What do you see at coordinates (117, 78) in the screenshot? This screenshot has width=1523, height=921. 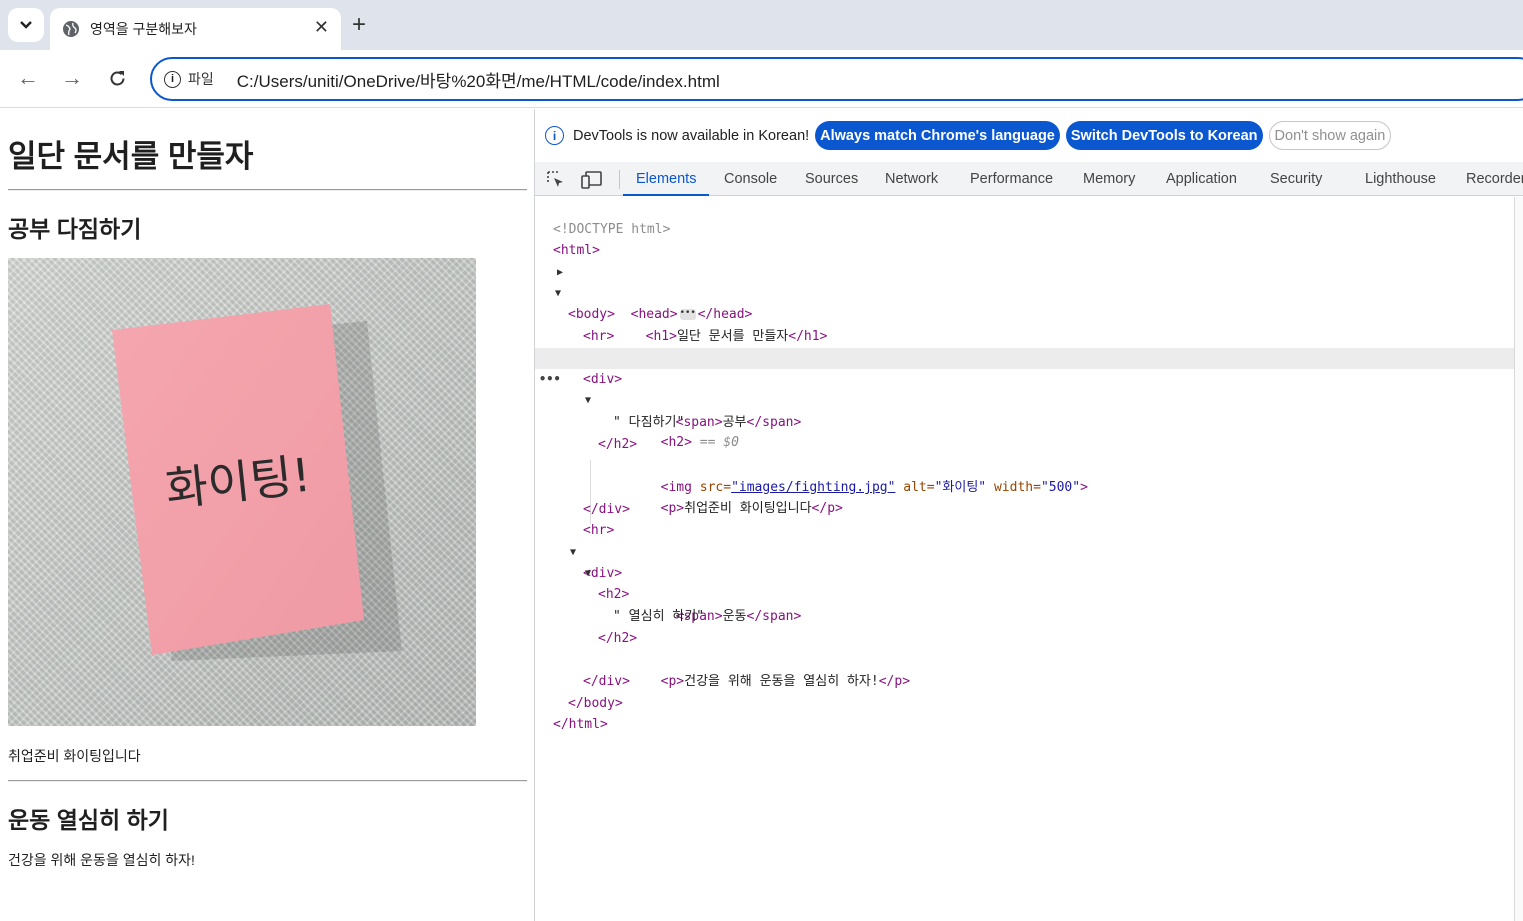 I see `reload-icon` at bounding box center [117, 78].